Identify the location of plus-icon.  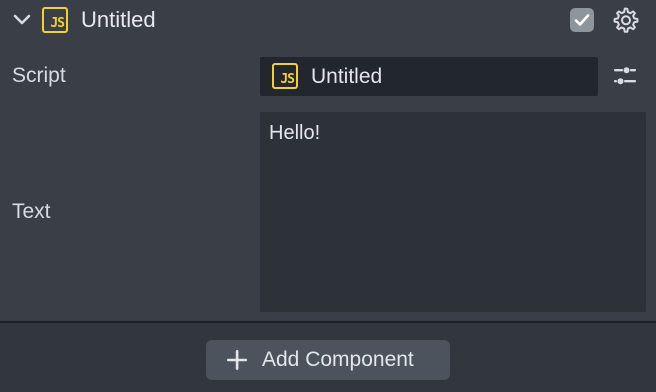
(237, 360).